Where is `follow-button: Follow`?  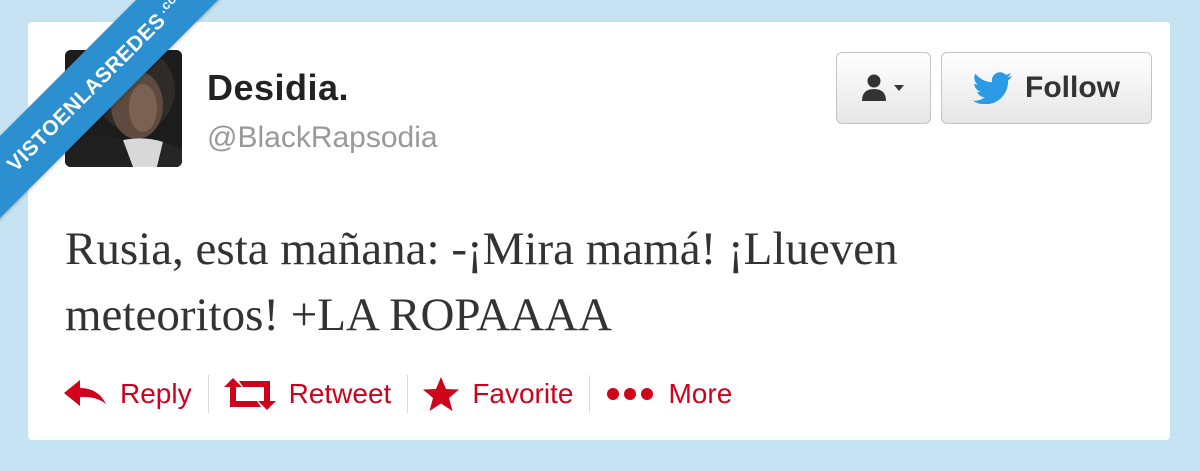
follow-button: Follow is located at coordinates (1046, 88).